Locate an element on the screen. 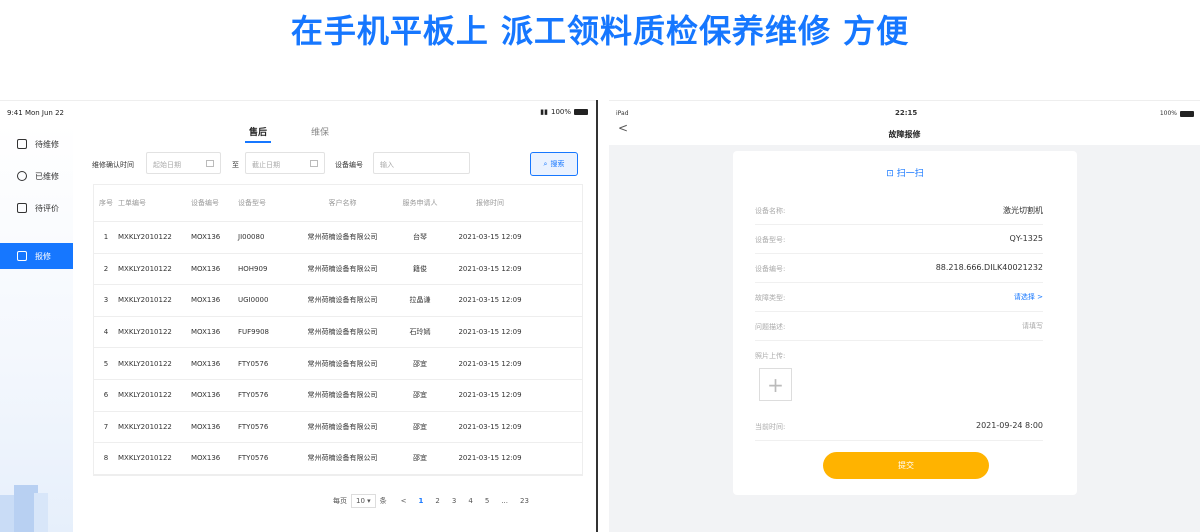 The width and height of the screenshot is (1200, 532). page-list: 1 2 3 4 5... 23 is located at coordinates (474, 501).